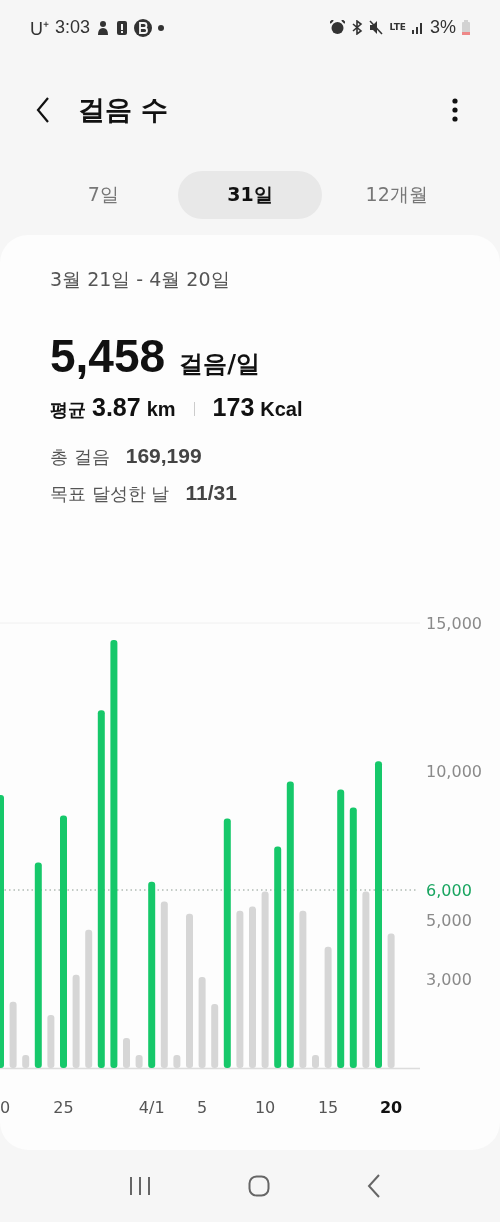 The width and height of the screenshot is (500, 1222). I want to click on battery-icon, so click(466, 27).